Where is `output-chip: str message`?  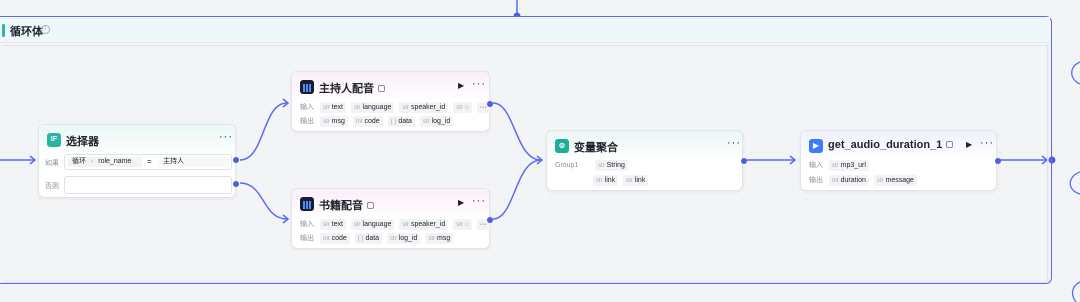 output-chip: str message is located at coordinates (895, 180).